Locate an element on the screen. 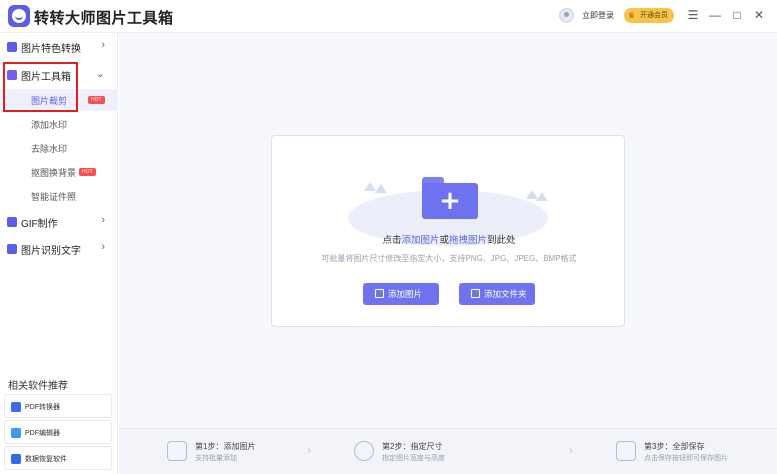  sidebar-subitem-label: 抠图换背景 is located at coordinates (54, 173).